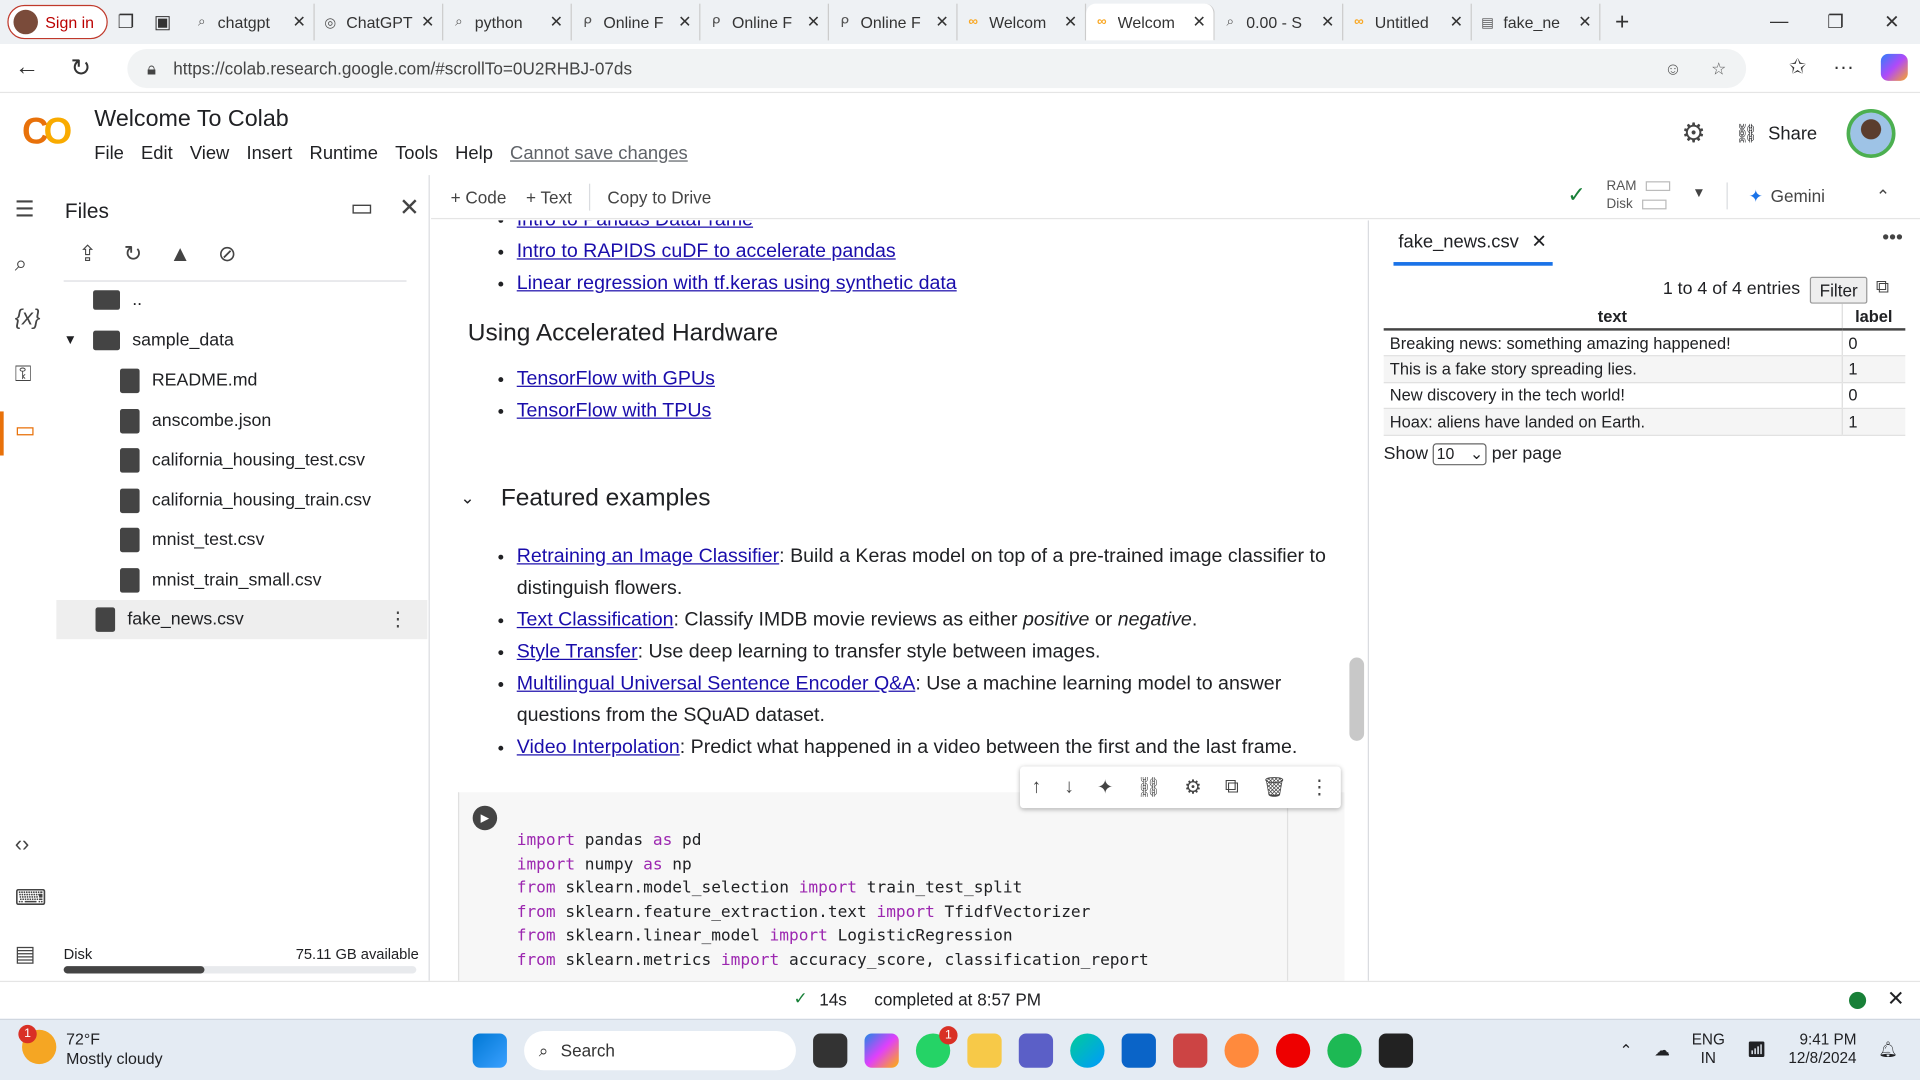 The width and height of the screenshot is (1920, 1080). Describe the element at coordinates (125, 22) in the screenshot. I see `collections-icon: ❐` at that location.